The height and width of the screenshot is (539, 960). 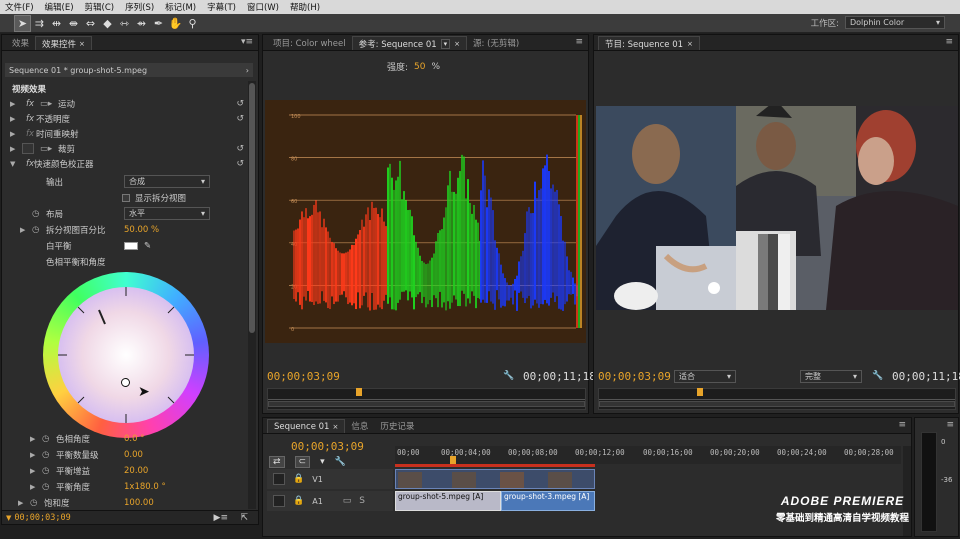 What do you see at coordinates (362, 501) in the screenshot?
I see `solo-icon: S` at bounding box center [362, 501].